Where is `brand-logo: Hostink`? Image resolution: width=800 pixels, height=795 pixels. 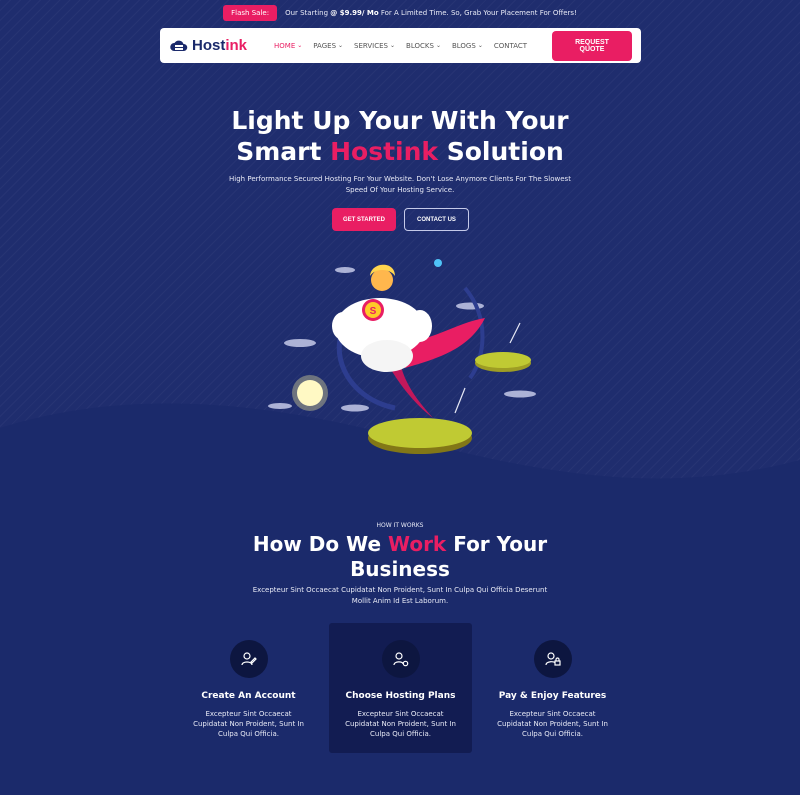 brand-logo: Hostink is located at coordinates (218, 45).